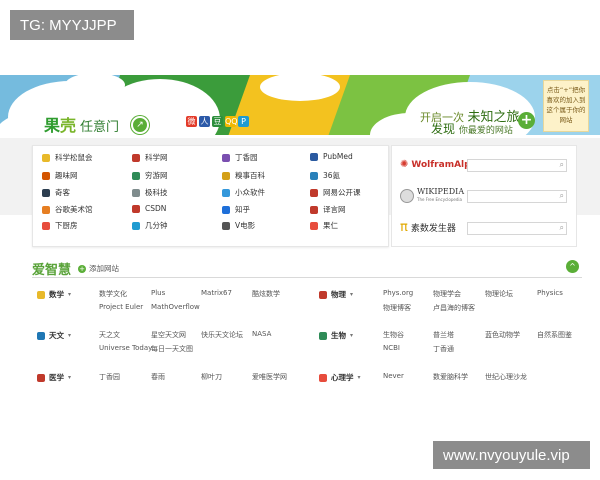 This screenshot has width=600, height=480. What do you see at coordinates (554, 335) in the screenshot?
I see `category-link: 自然系图鉴` at bounding box center [554, 335].